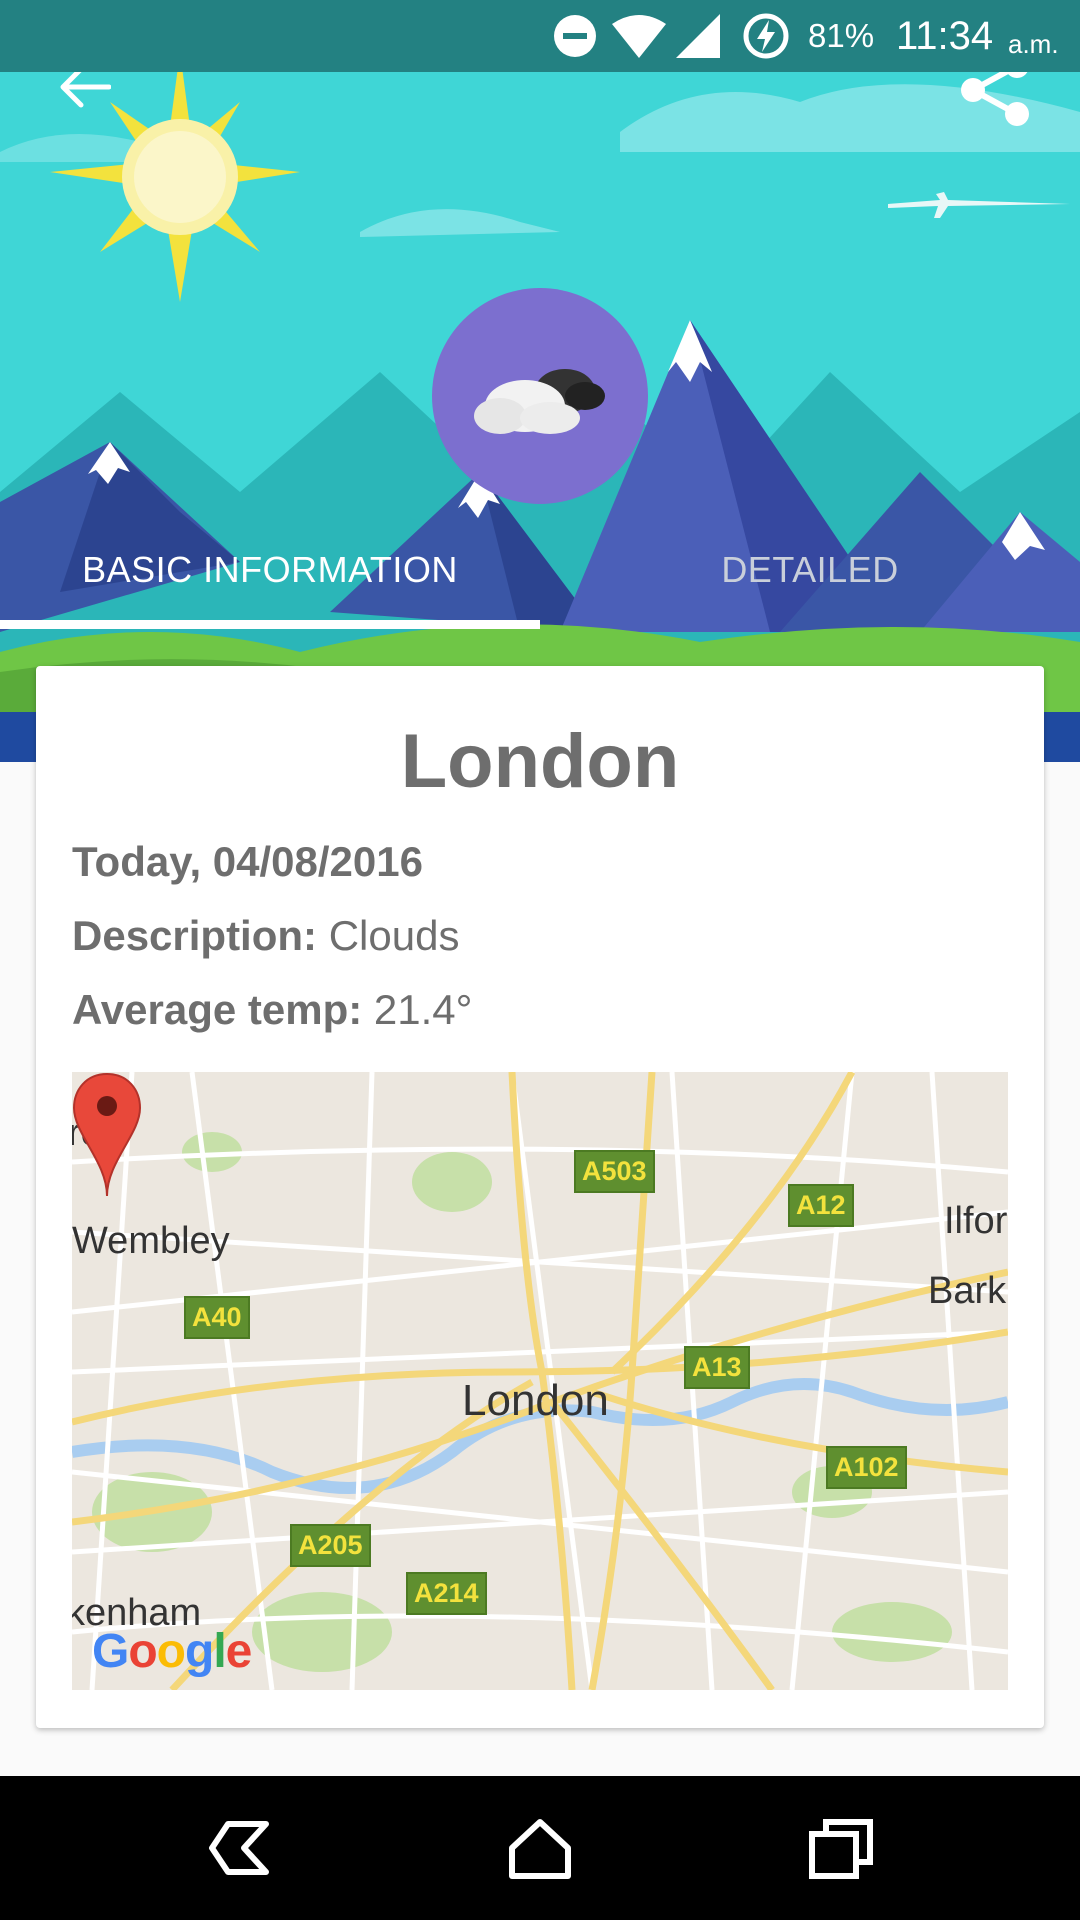  Describe the element at coordinates (217, 1009) in the screenshot. I see `temp-label: Average temp:` at that location.